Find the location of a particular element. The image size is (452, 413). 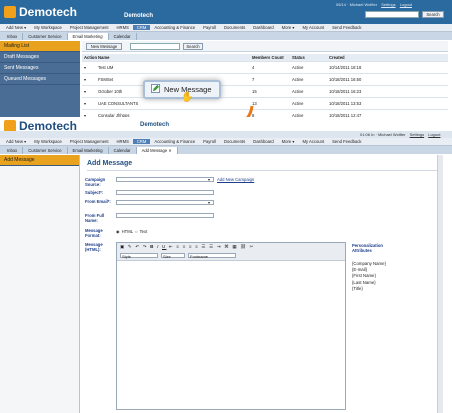

campaign-select is located at coordinates (165, 179).